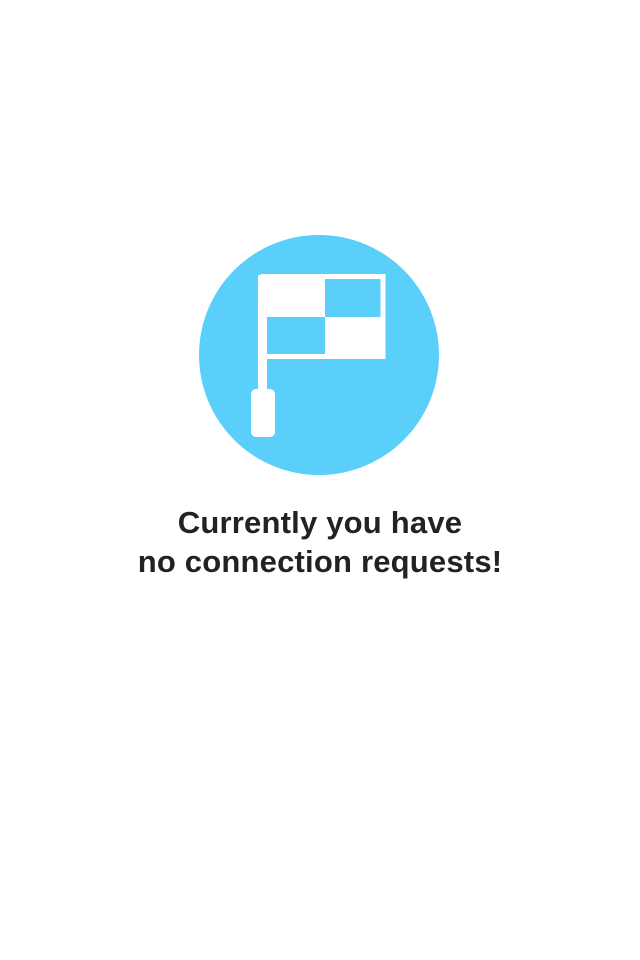  I want to click on empty-message-line1: Currently you have, so click(320, 522).